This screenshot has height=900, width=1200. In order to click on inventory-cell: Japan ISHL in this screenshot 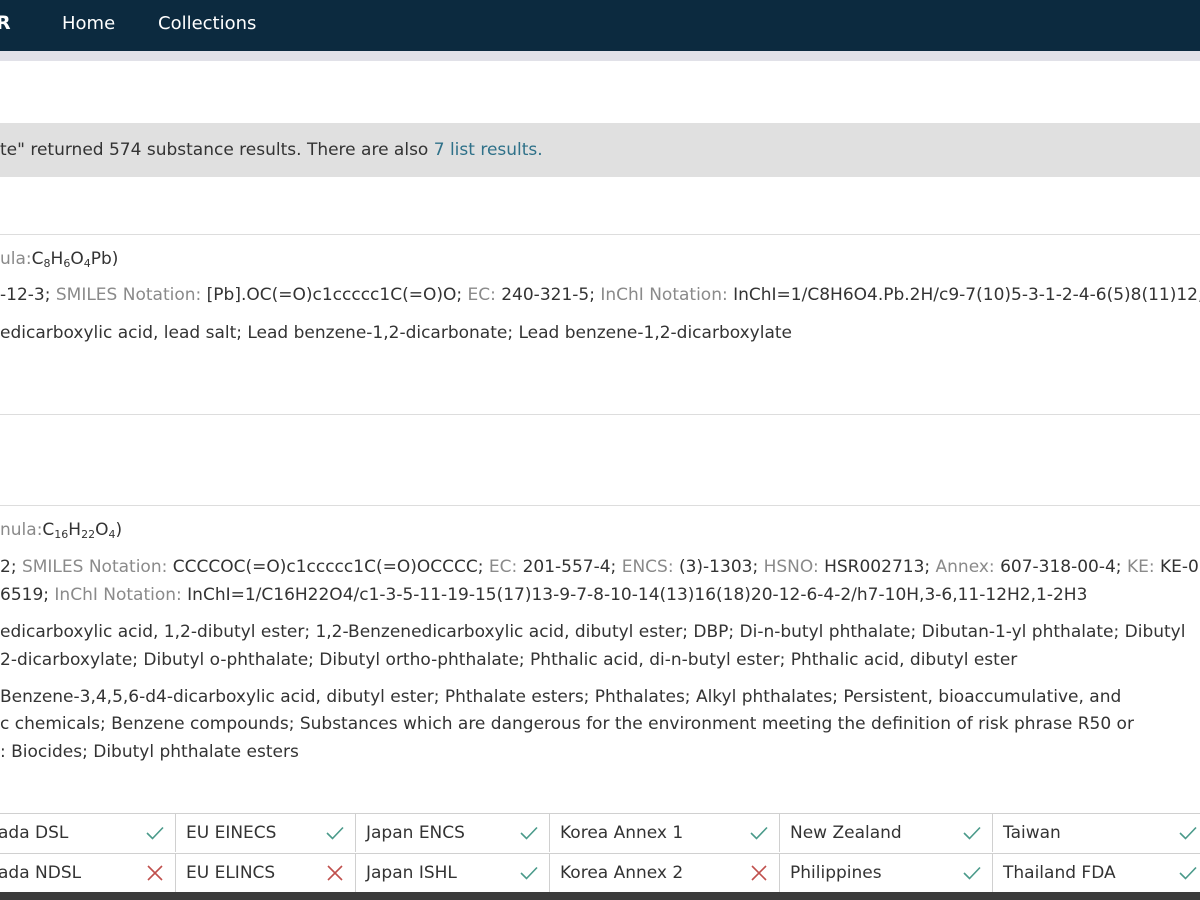, I will do `click(453, 873)`.